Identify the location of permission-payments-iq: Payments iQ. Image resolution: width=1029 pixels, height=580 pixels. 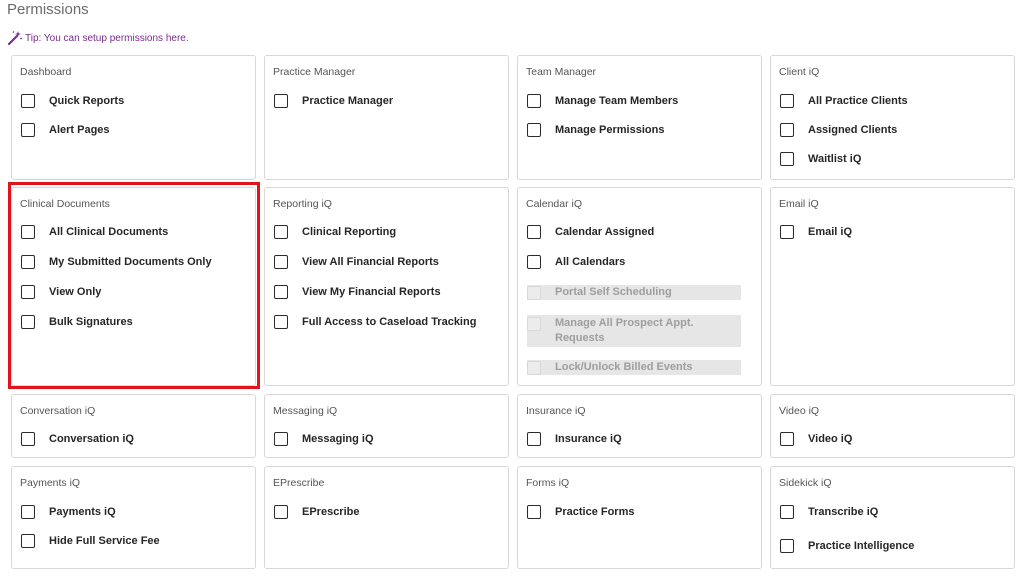
(68, 512).